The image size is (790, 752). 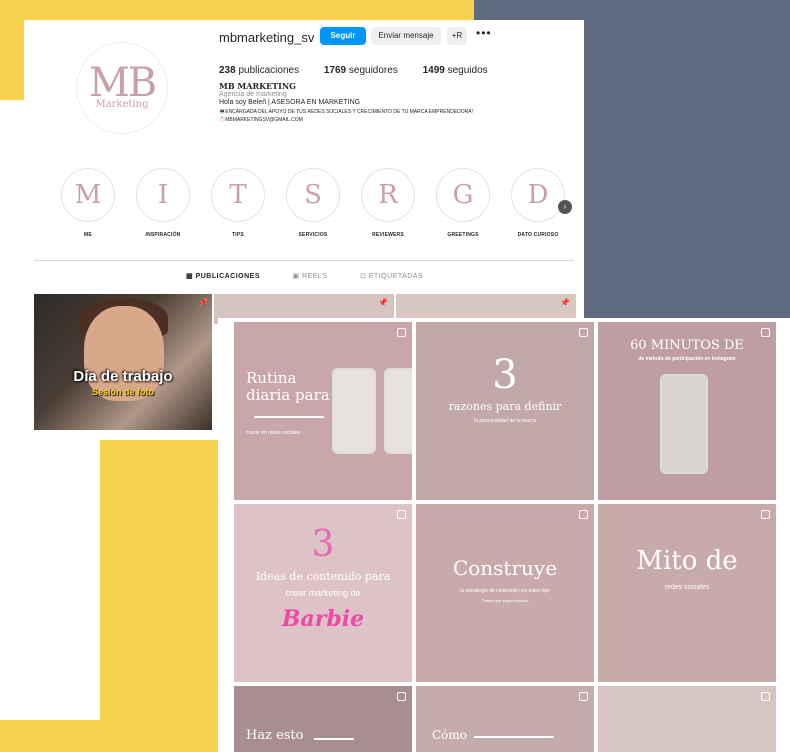 I want to click on post-haz-esto: Haz esto, so click(x=323, y=719).